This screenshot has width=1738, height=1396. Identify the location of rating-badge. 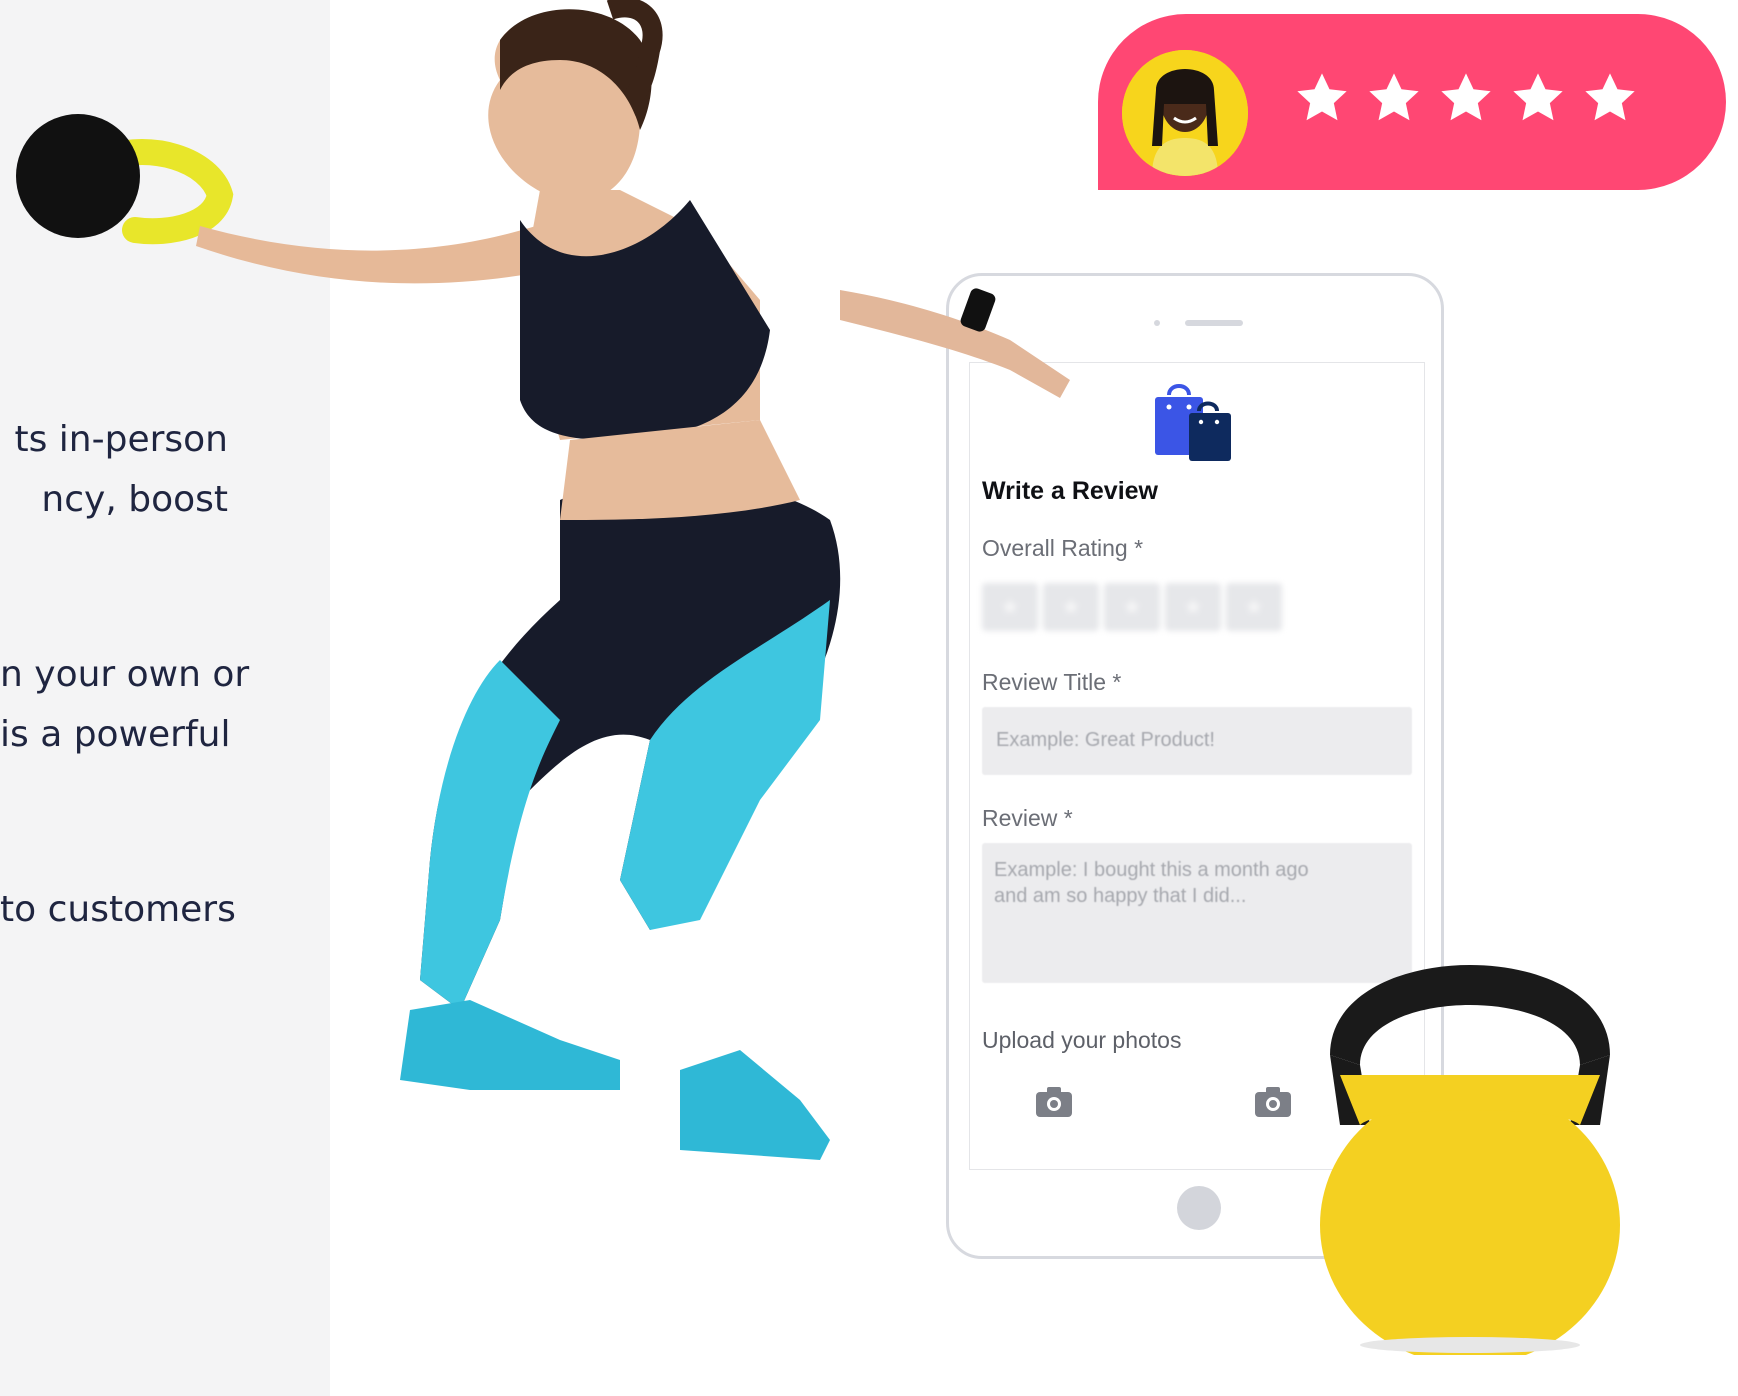
(1412, 102).